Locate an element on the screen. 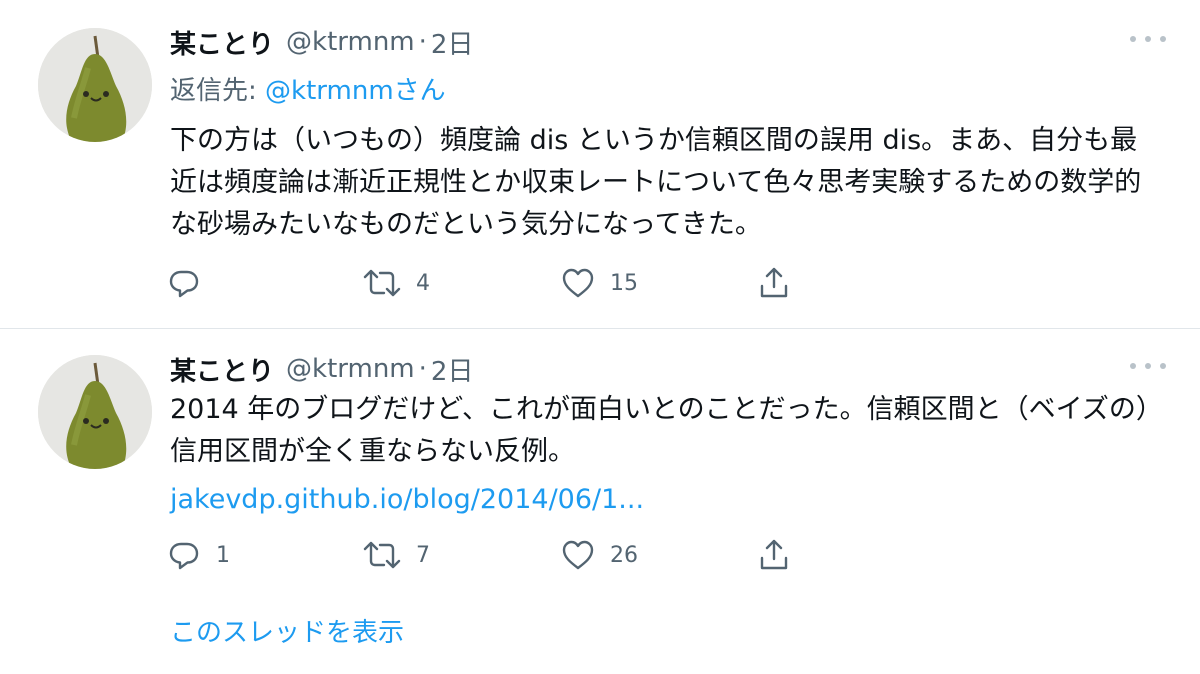  retweet-button: 7 is located at coordinates (396, 555).